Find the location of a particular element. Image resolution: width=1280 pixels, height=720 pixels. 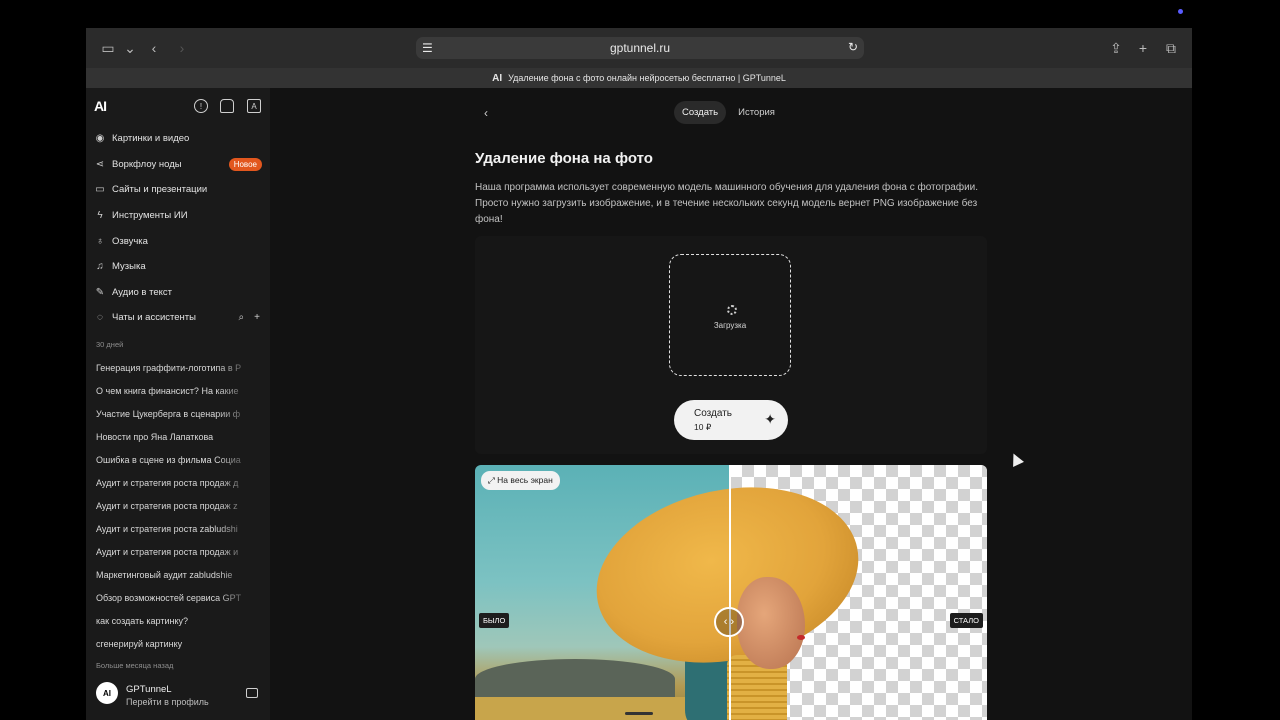

nav-item-music: ♫ Музыка is located at coordinates (179, 267).